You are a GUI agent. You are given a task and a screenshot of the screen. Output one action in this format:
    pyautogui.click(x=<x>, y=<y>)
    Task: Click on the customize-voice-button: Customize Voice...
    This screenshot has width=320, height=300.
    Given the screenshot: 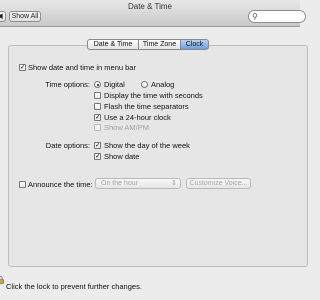 What is the action you would take?
    pyautogui.click(x=218, y=183)
    